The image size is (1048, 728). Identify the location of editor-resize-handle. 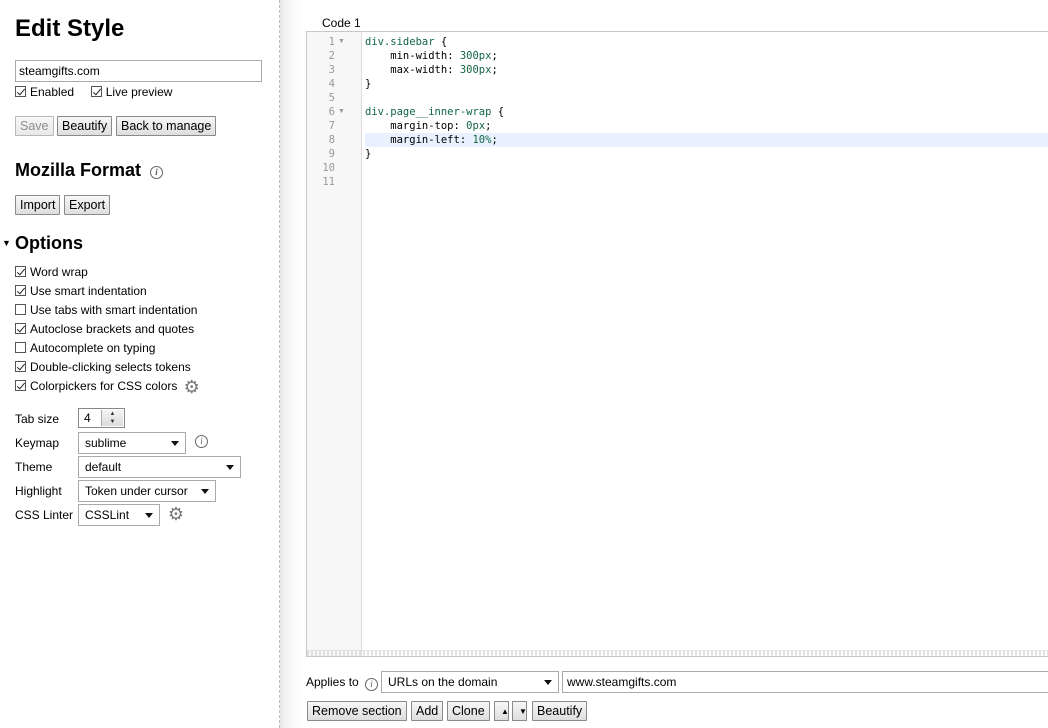
(677, 653).